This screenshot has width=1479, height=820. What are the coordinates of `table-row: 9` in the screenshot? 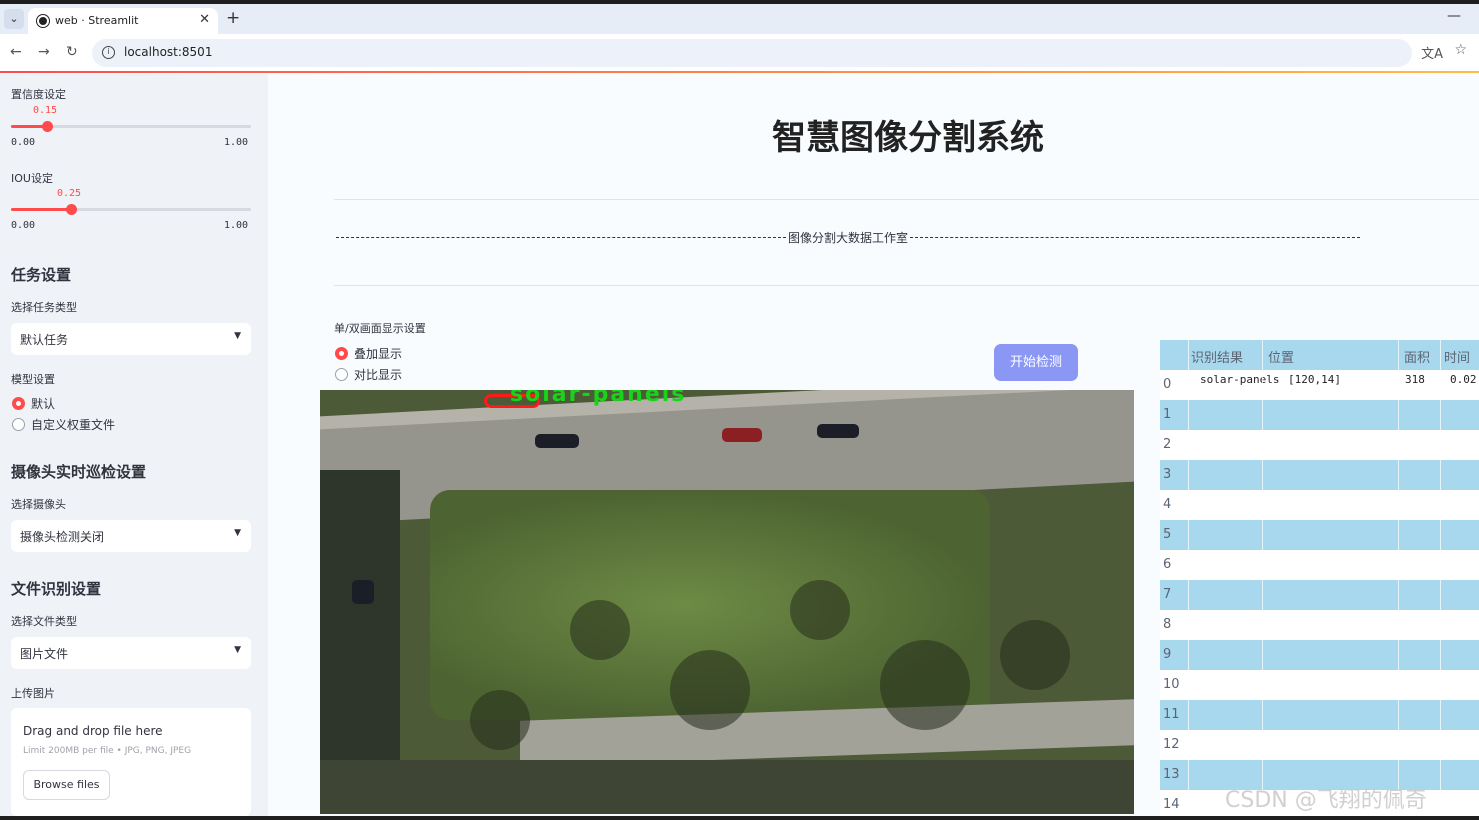 It's located at (1319, 655).